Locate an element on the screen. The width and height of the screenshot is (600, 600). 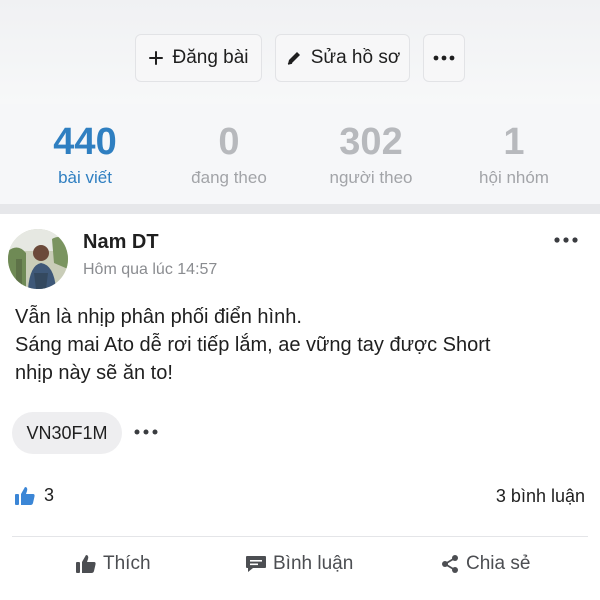
edit-profile-button: Sửa hồ sơ is located at coordinates (342, 58).